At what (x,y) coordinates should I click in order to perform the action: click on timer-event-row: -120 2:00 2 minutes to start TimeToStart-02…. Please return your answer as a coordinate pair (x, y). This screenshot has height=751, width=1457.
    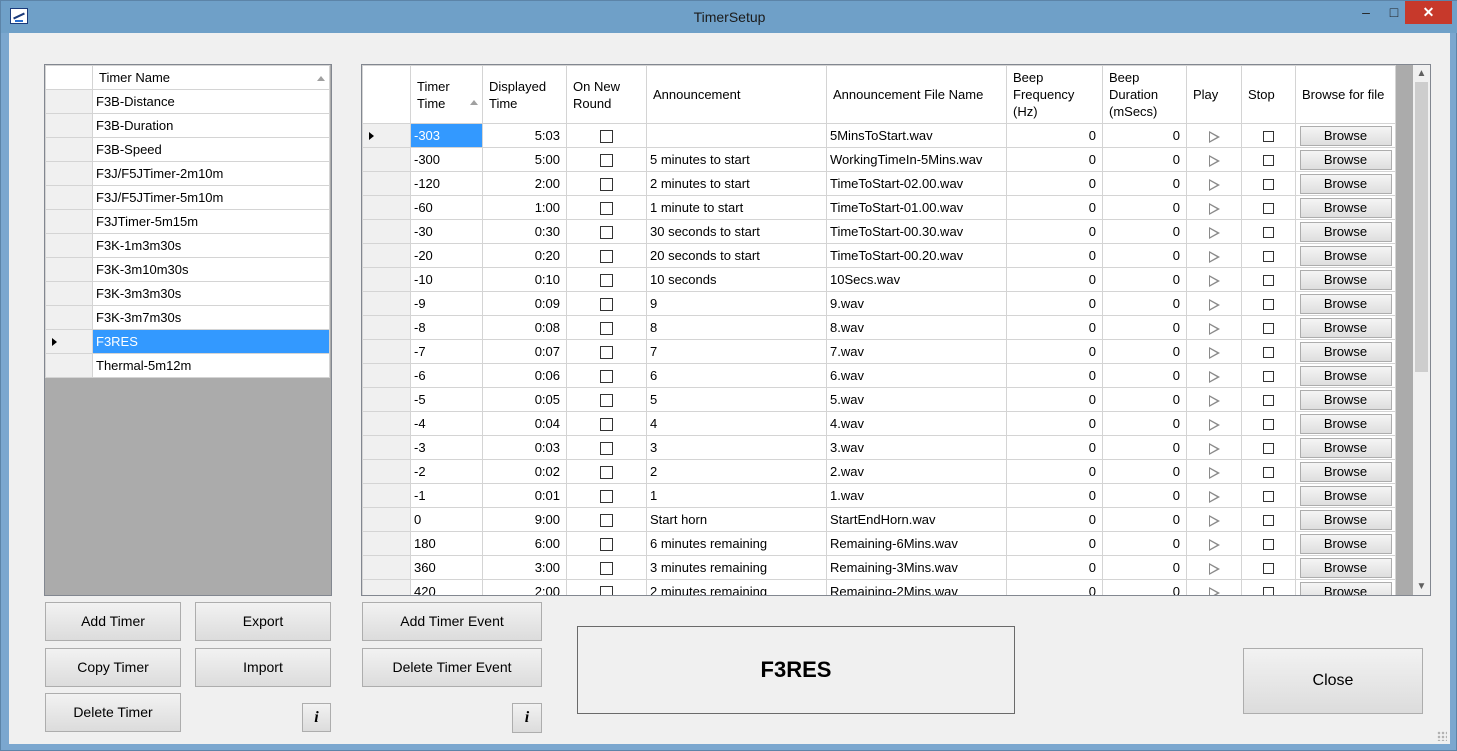
    Looking at the image, I should click on (879, 183).